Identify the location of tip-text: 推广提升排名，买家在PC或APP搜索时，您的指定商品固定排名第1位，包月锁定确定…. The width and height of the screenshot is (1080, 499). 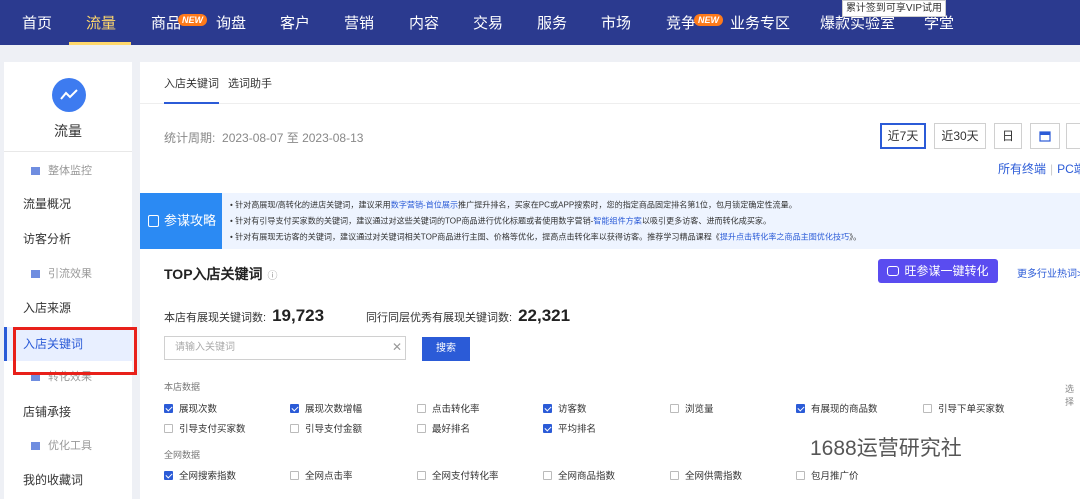
(627, 204).